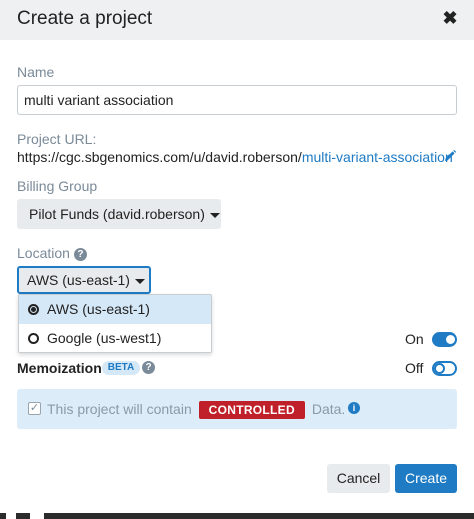 The width and height of the screenshot is (474, 519). I want to click on location-option-google: Google (us-west1), so click(115, 338).